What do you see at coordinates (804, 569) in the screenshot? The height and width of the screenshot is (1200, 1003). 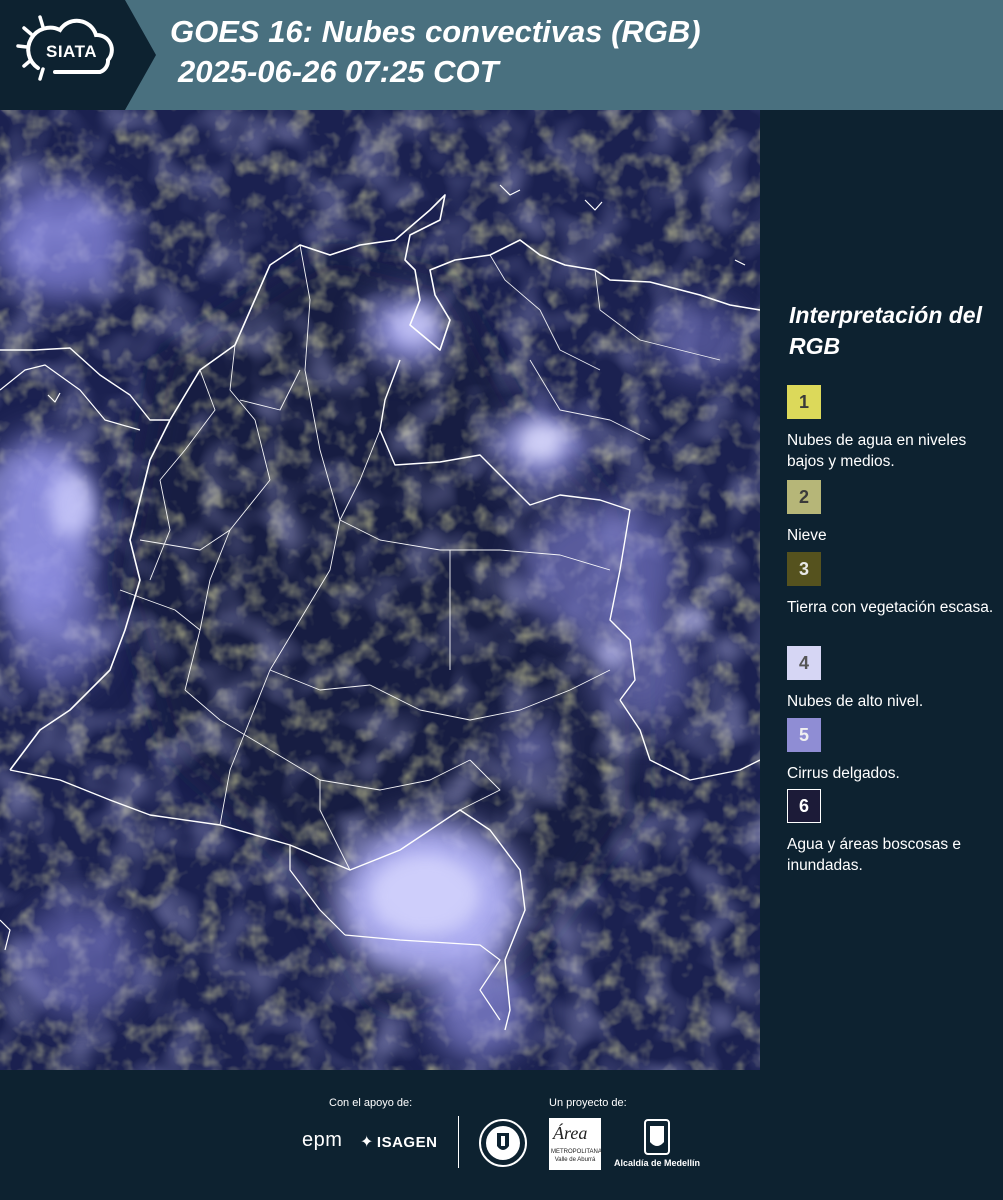 I see `legend-swatch: 3` at bounding box center [804, 569].